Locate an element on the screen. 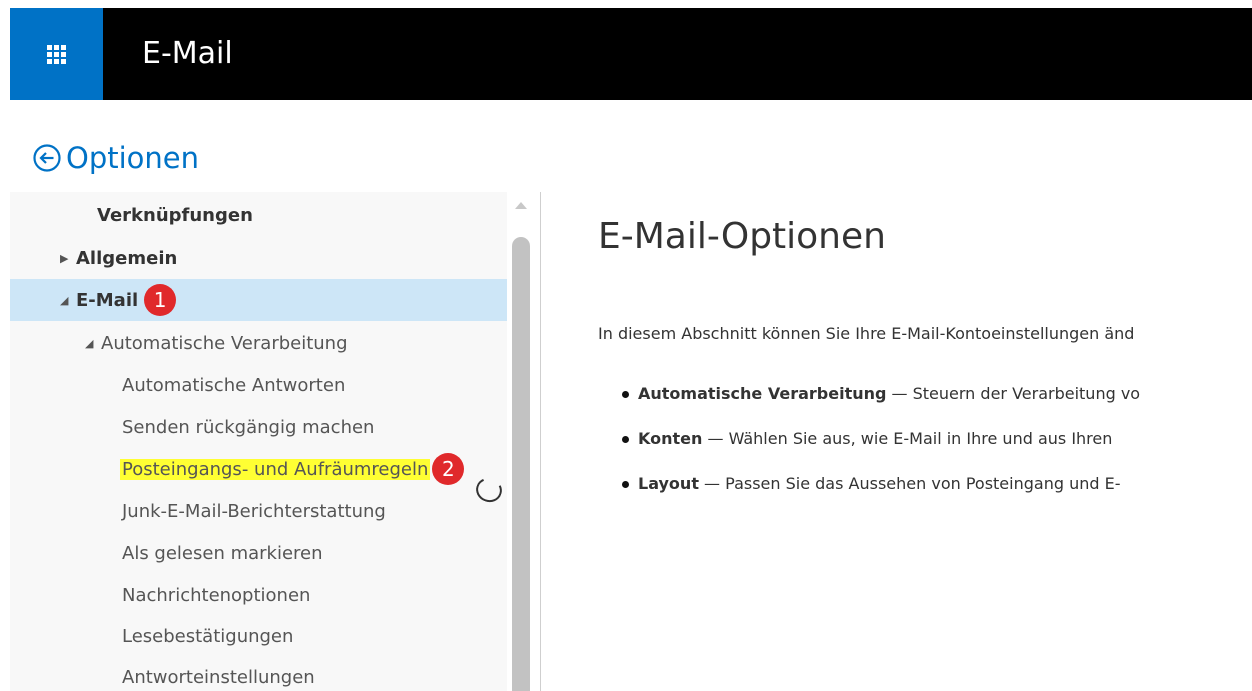 Image resolution: width=1252 pixels, height=691 pixels. nav-item-label: E-Mail is located at coordinates (107, 300).